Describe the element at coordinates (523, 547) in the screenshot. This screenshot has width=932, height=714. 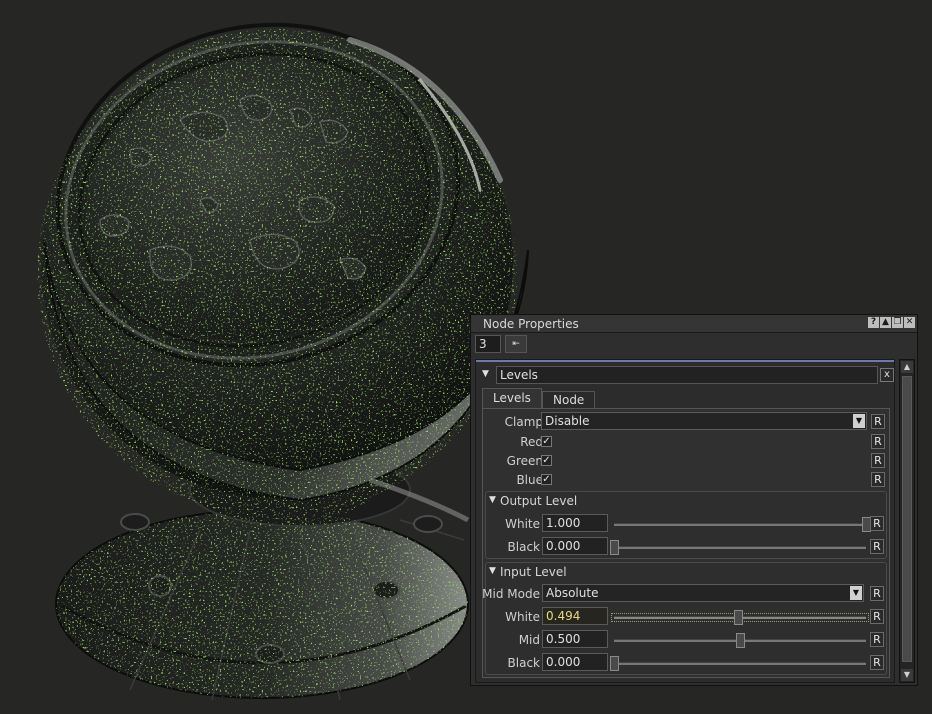
I see `output-black-label: Black` at that location.